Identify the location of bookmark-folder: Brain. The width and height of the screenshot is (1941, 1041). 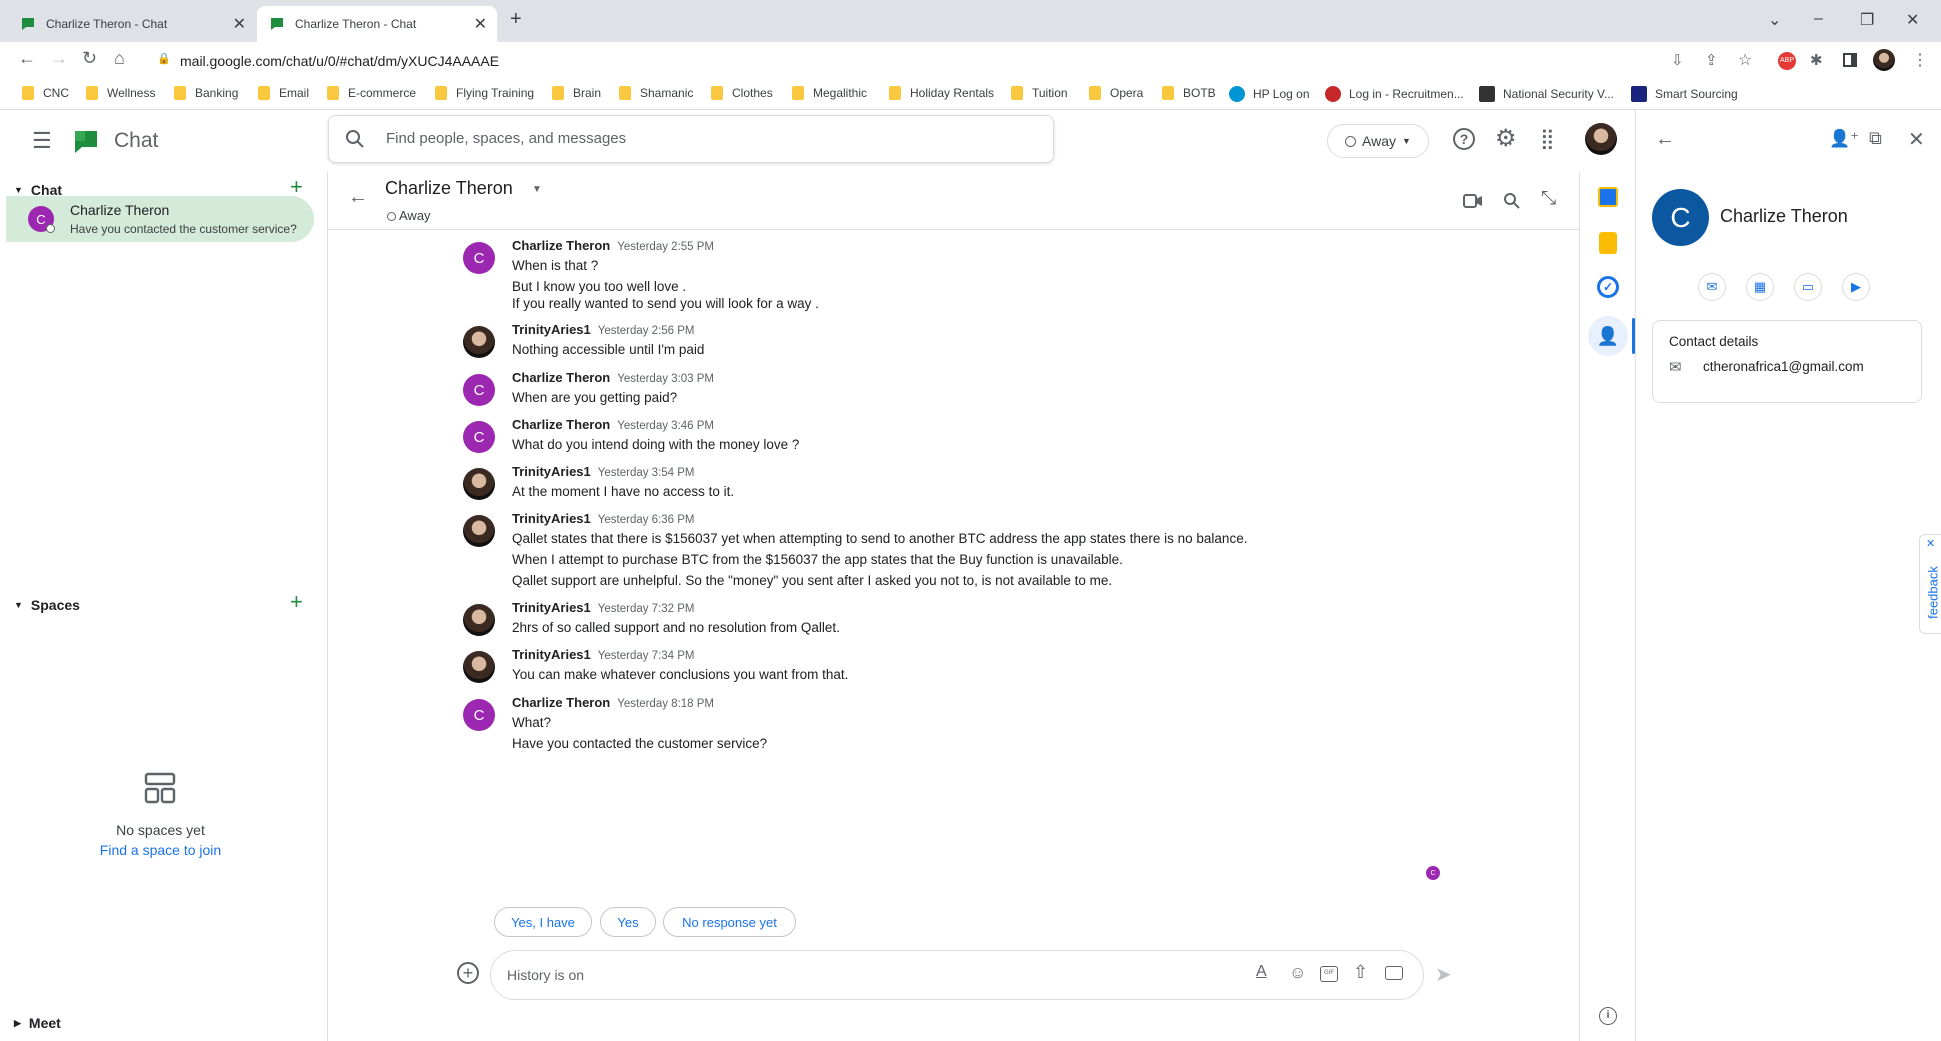
(576, 93).